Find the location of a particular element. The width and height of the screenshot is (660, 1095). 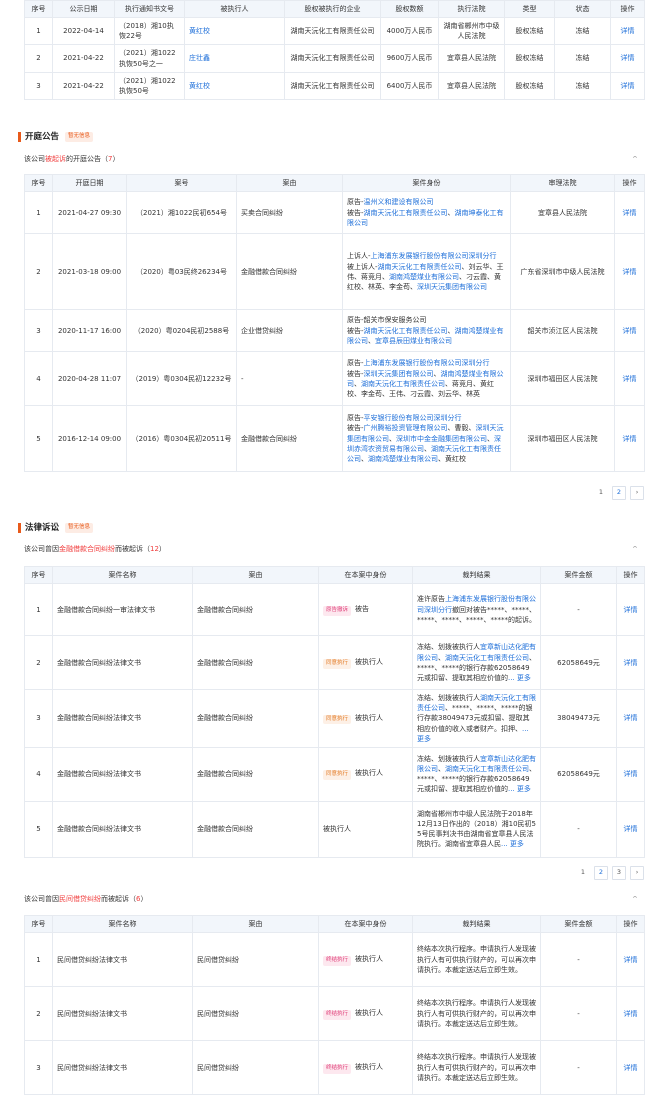

page-button: 3 is located at coordinates (619, 873).